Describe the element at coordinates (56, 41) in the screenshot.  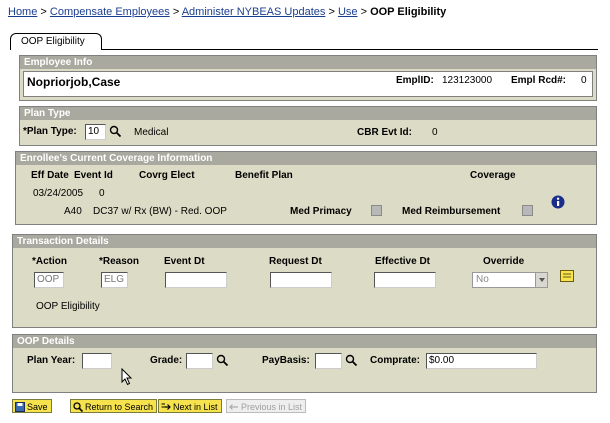
I see `tab-oop-eligibility: OOP Eligibility` at that location.